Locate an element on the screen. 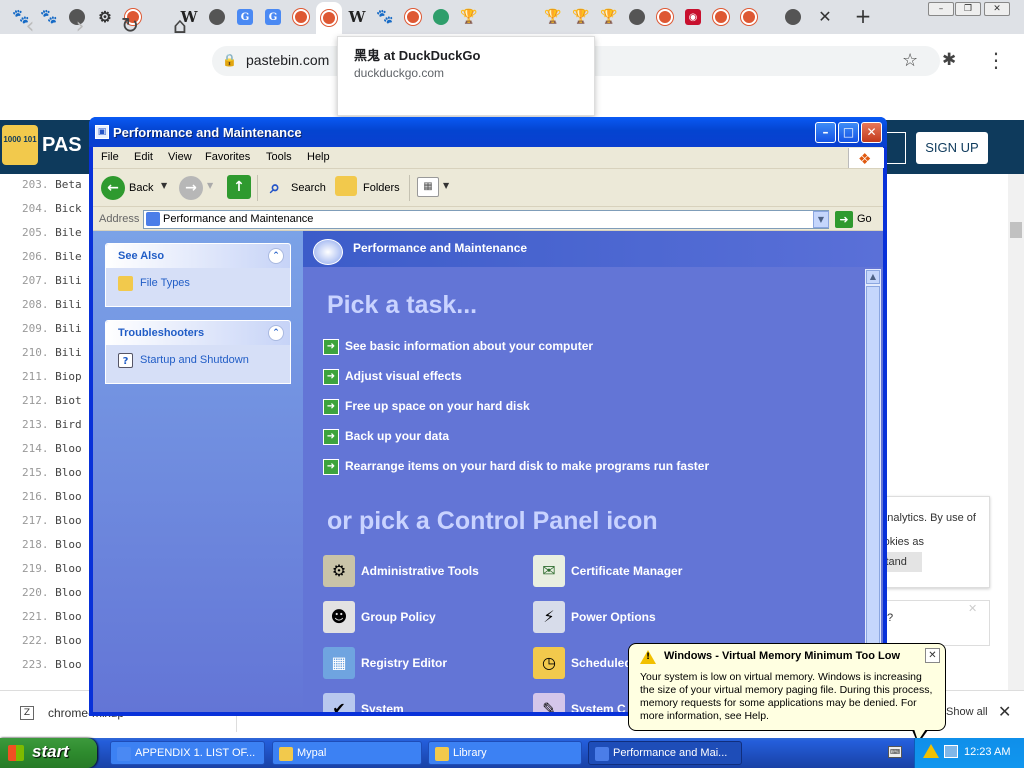 The width and height of the screenshot is (1024, 768). show-all-button: Show all is located at coordinates (967, 712).